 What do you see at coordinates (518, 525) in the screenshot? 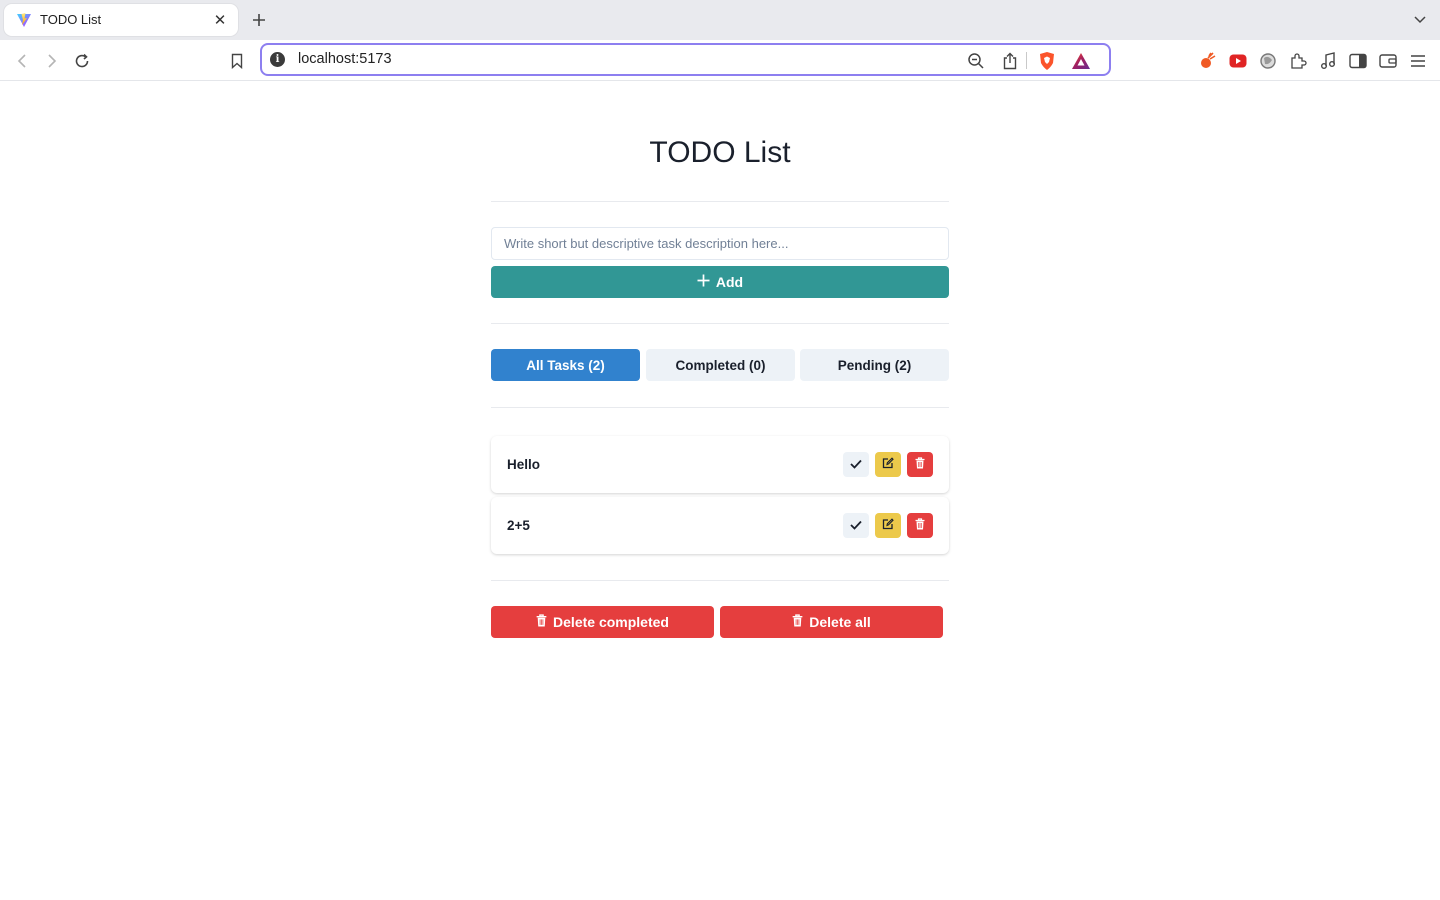
I see `task-text: 2+5` at bounding box center [518, 525].